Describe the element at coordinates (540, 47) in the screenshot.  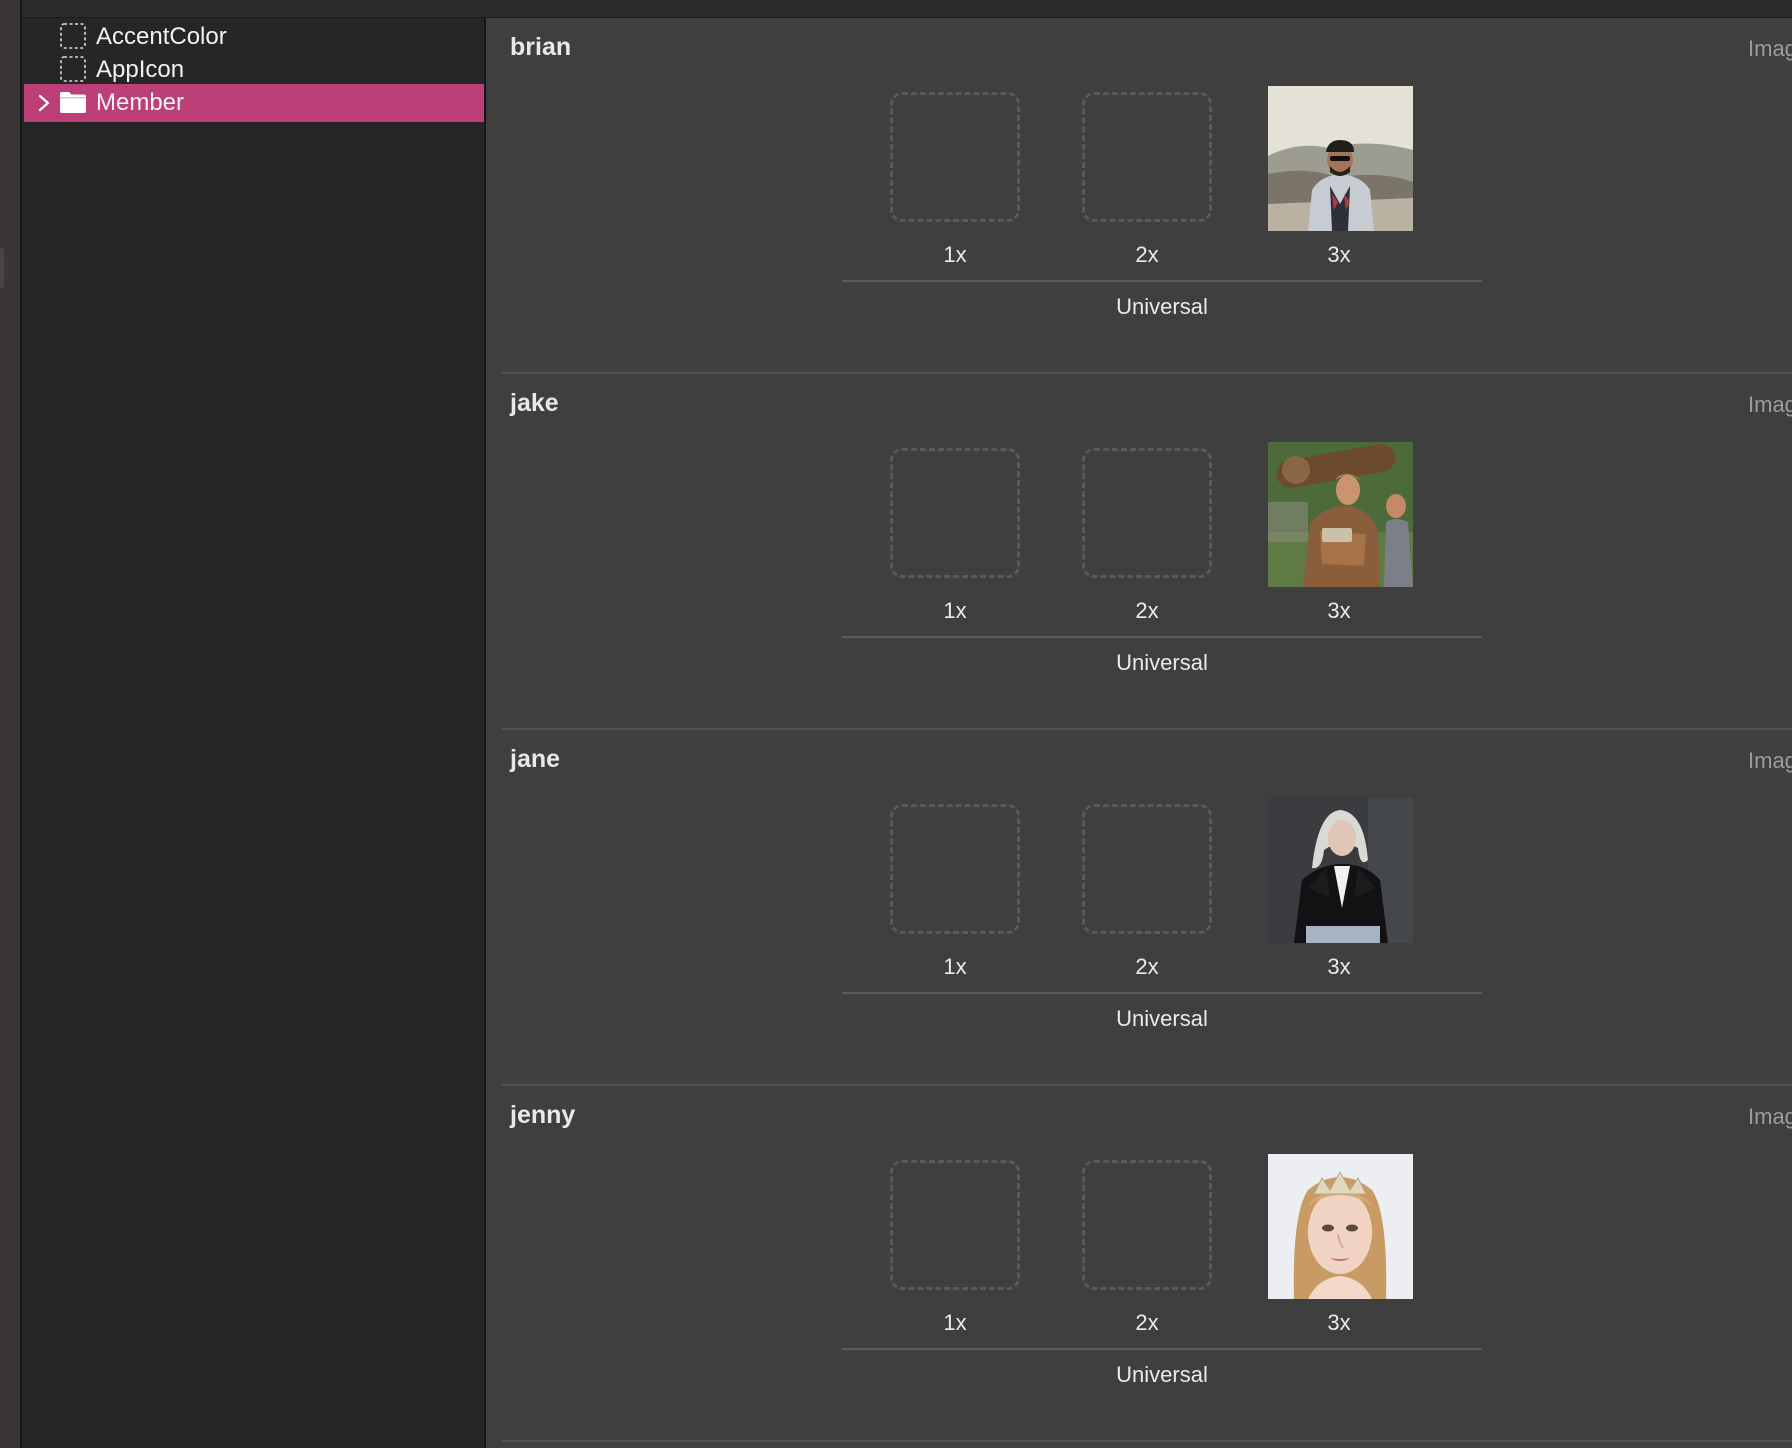
I see `image-set-name: brian` at that location.